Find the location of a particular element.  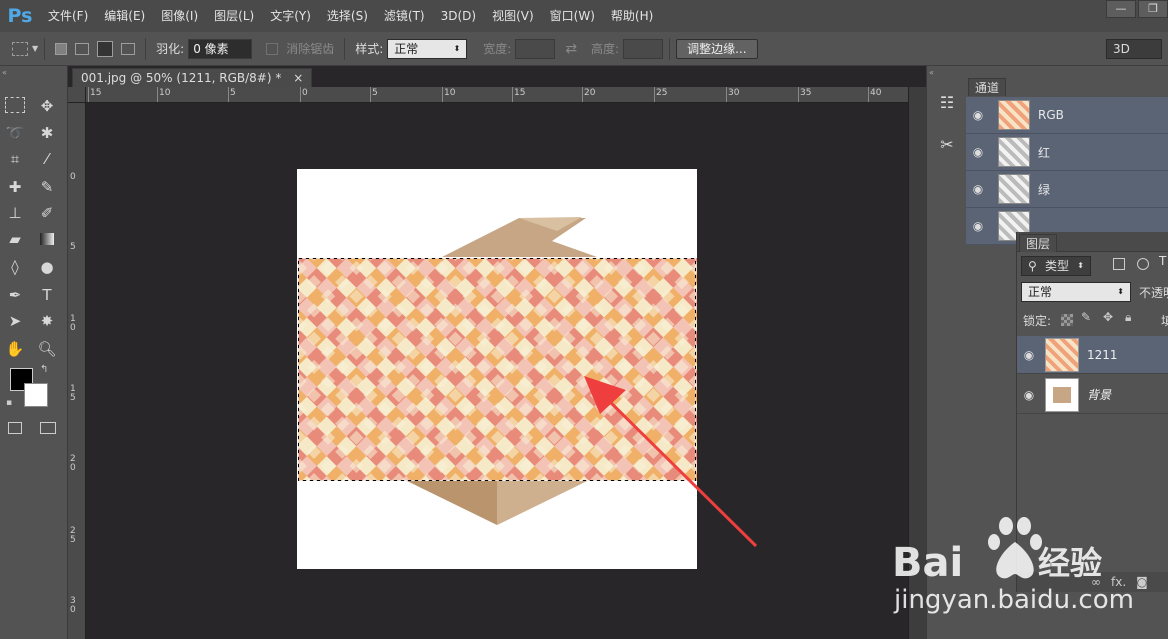

close-tab-icon: × is located at coordinates (298, 78).